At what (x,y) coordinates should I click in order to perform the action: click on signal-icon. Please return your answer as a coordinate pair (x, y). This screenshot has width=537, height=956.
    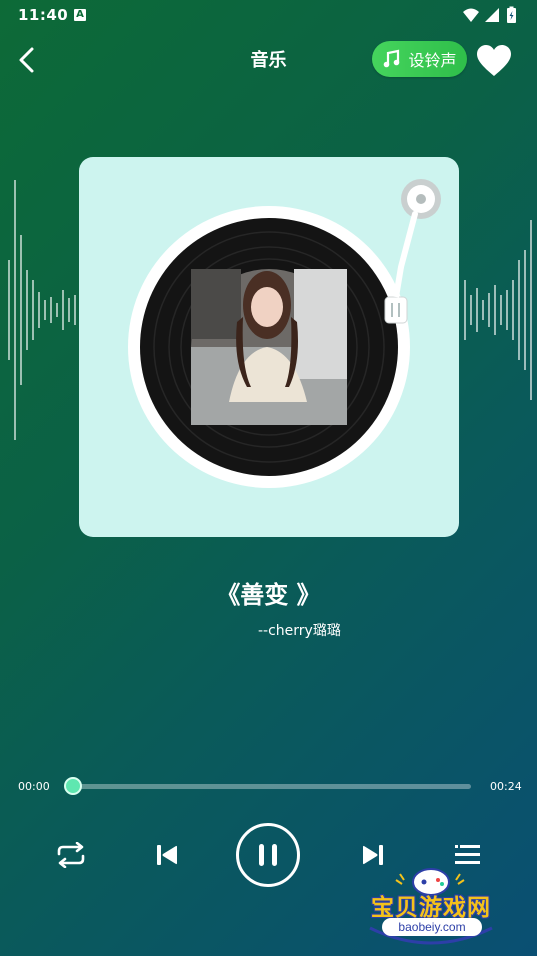
    Looking at the image, I should click on (492, 15).